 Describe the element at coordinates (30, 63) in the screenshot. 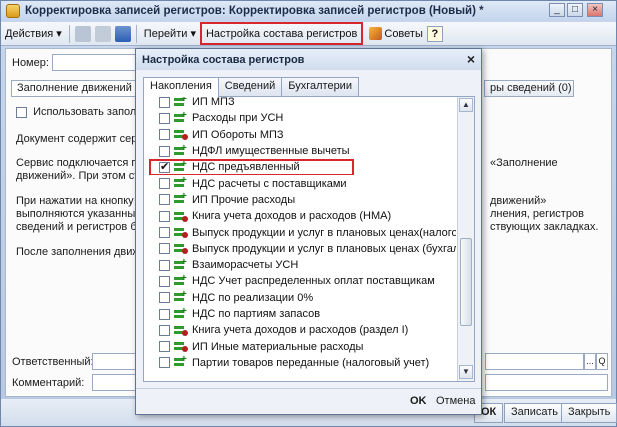

I see `number-label: Номер:` at that location.